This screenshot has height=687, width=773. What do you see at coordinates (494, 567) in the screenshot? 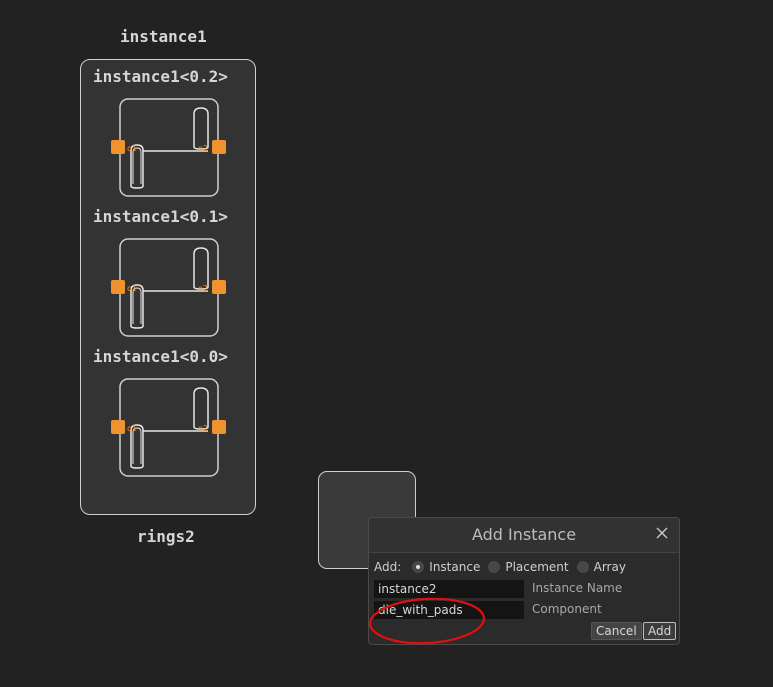
I see `radio-button-placement` at bounding box center [494, 567].